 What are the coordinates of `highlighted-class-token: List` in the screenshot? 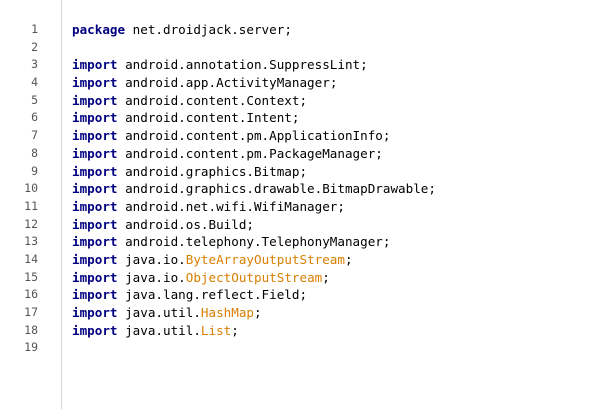 It's located at (216, 330).